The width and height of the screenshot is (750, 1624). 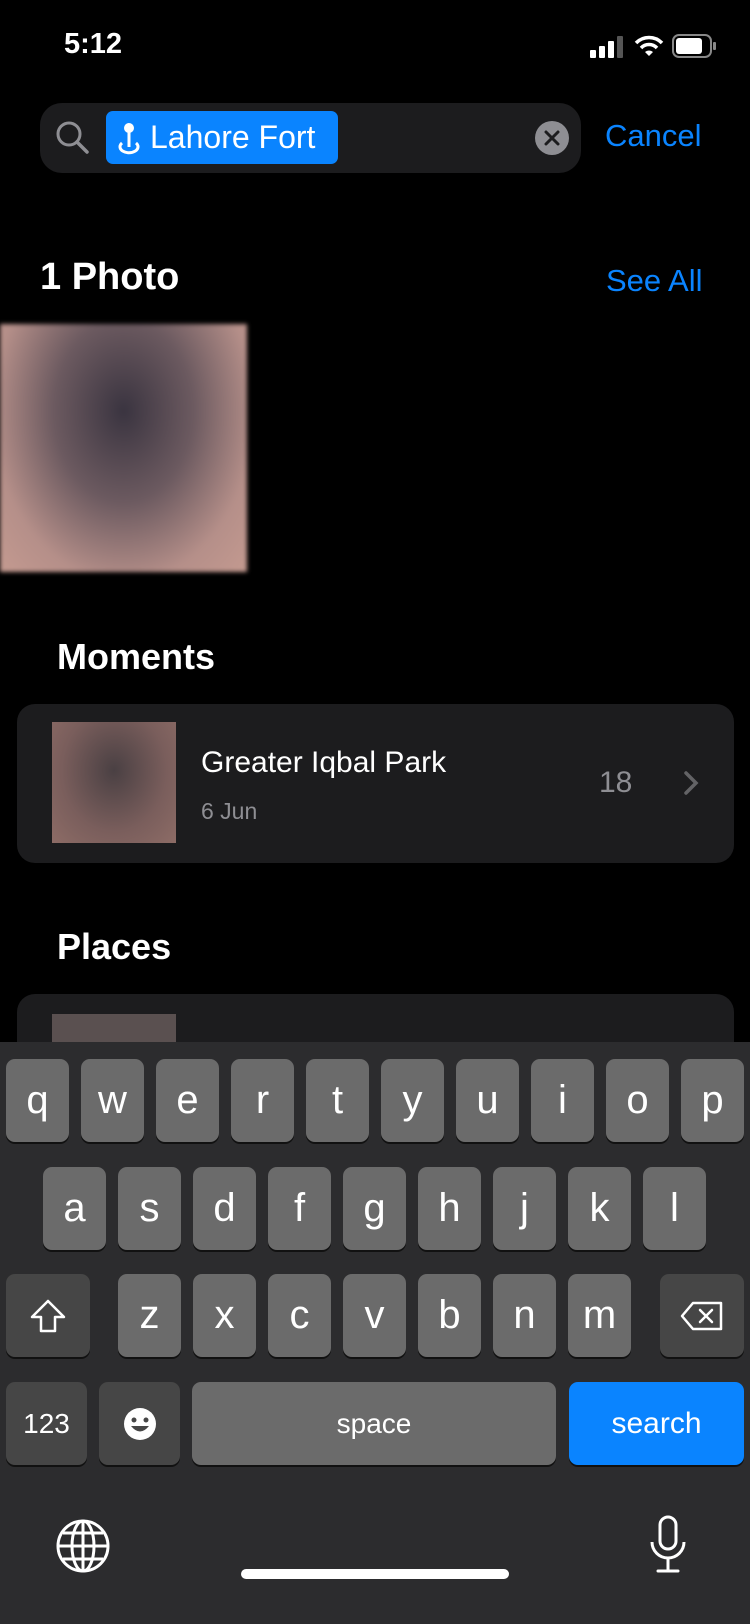 I want to click on clear-icon, so click(x=552, y=138).